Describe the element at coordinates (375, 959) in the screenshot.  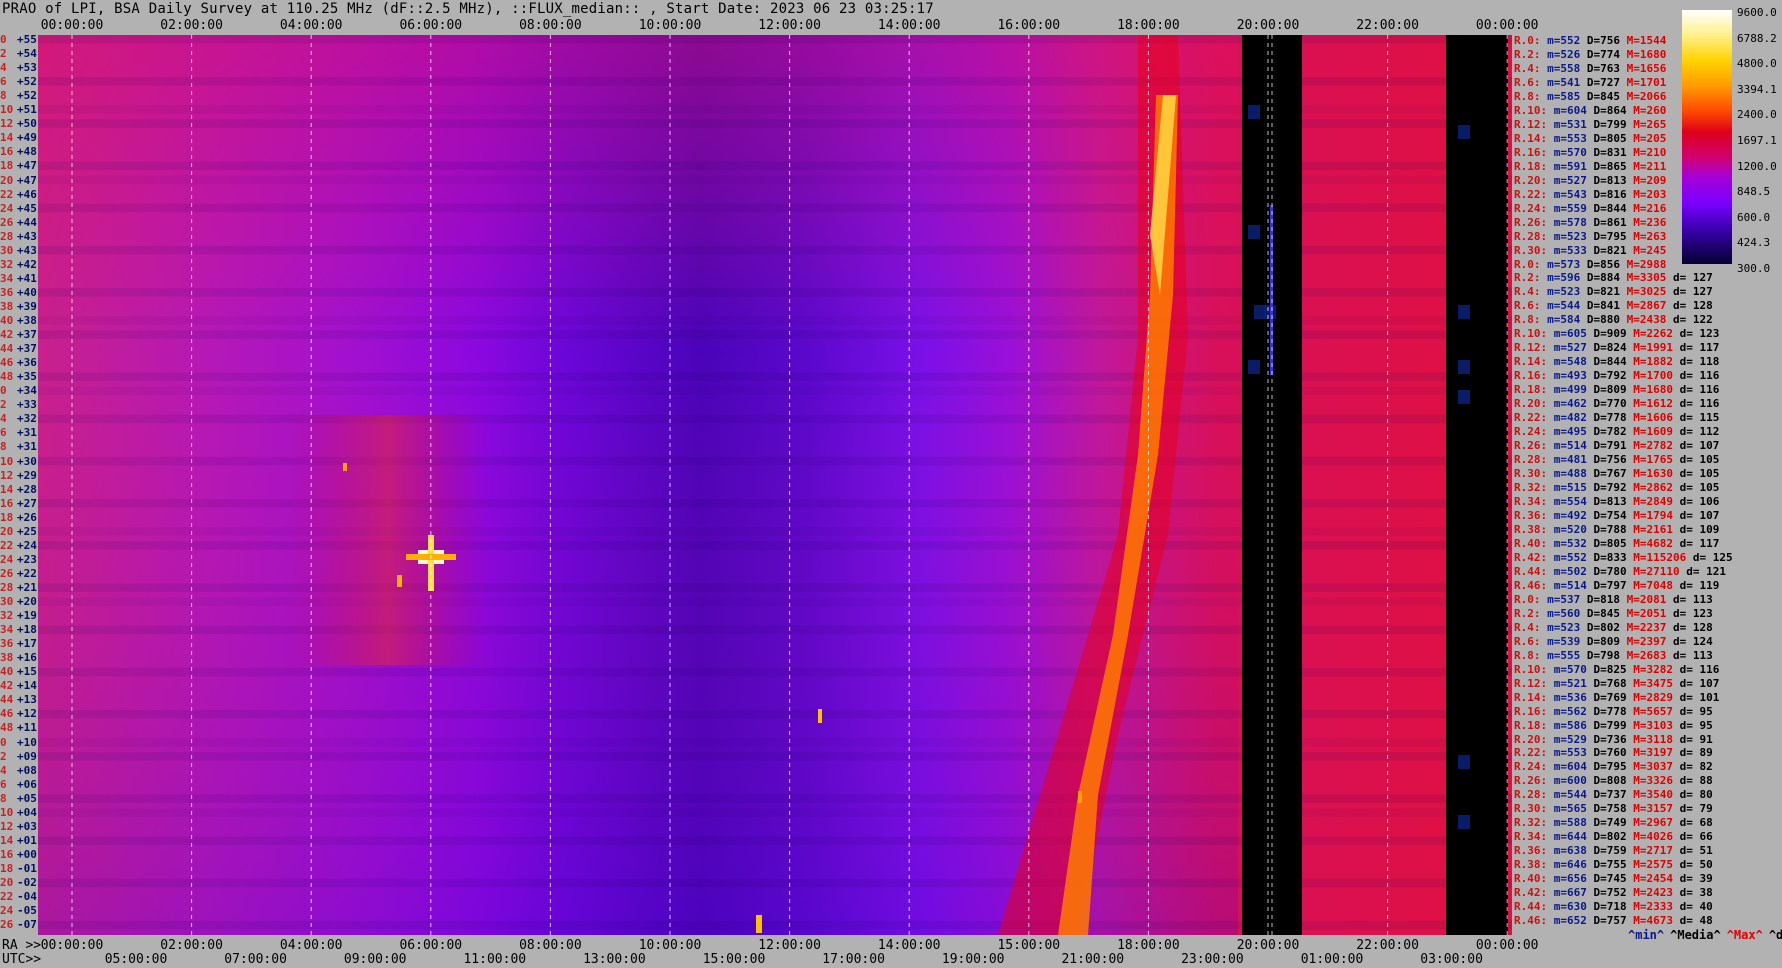
I see `utc-tick-label: 09:00:00` at that location.